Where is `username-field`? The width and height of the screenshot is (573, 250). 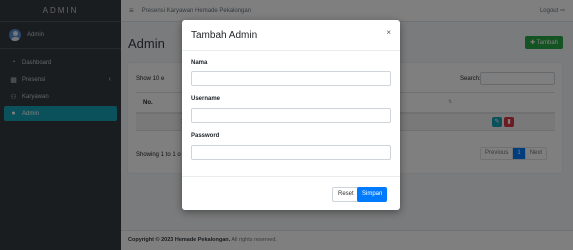
username-field is located at coordinates (291, 115).